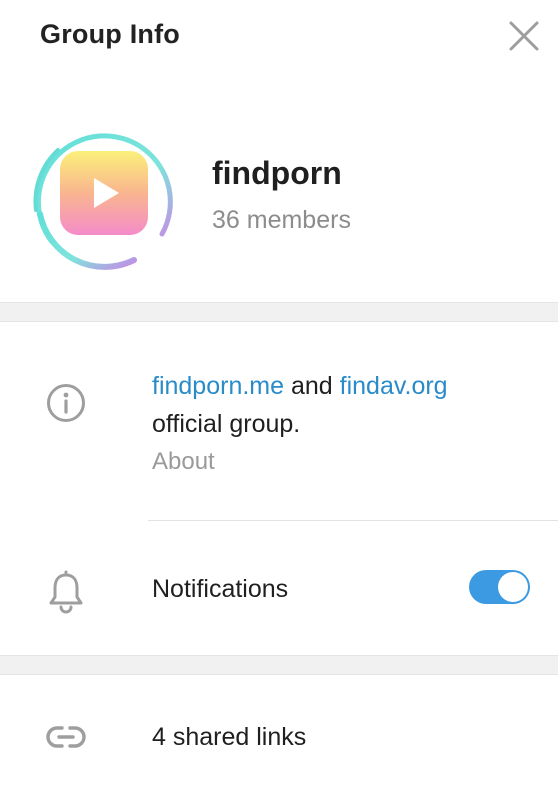  Describe the element at coordinates (277, 173) in the screenshot. I see `group-name: findporn` at that location.